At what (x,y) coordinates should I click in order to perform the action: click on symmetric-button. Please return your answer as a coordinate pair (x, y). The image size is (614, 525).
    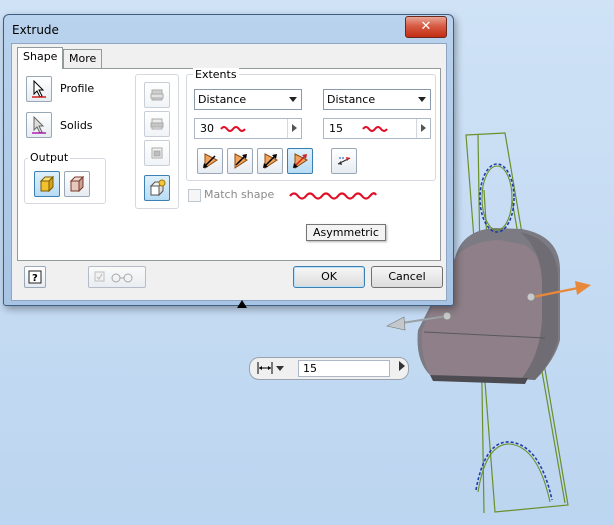
    Looking at the image, I should click on (270, 161).